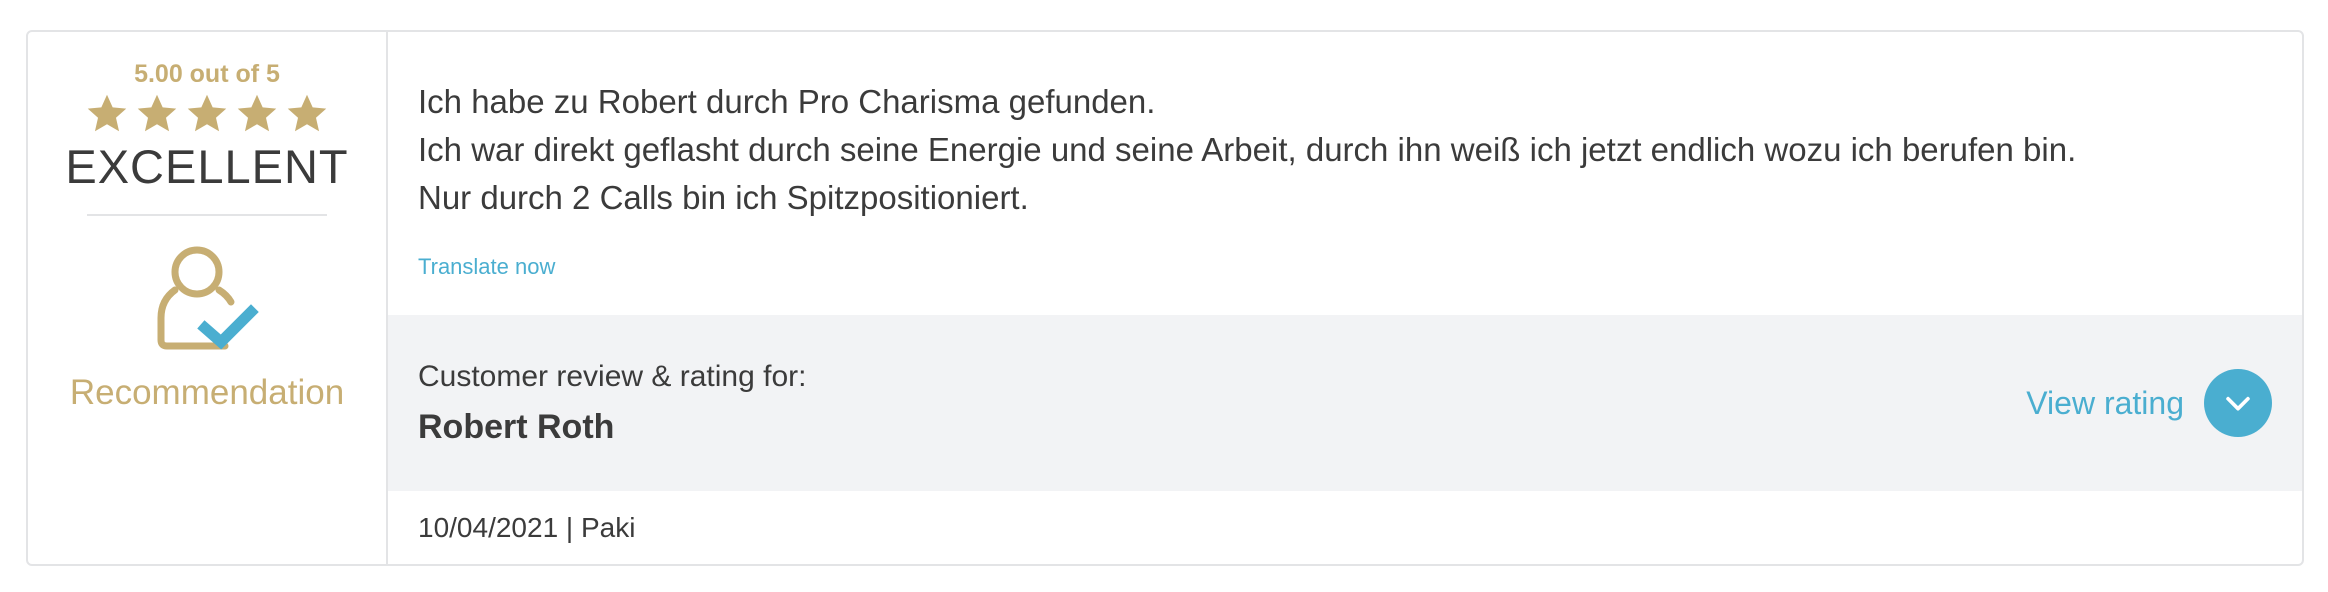 This screenshot has width=2328, height=592. I want to click on translate-link: Translate now, so click(486, 267).